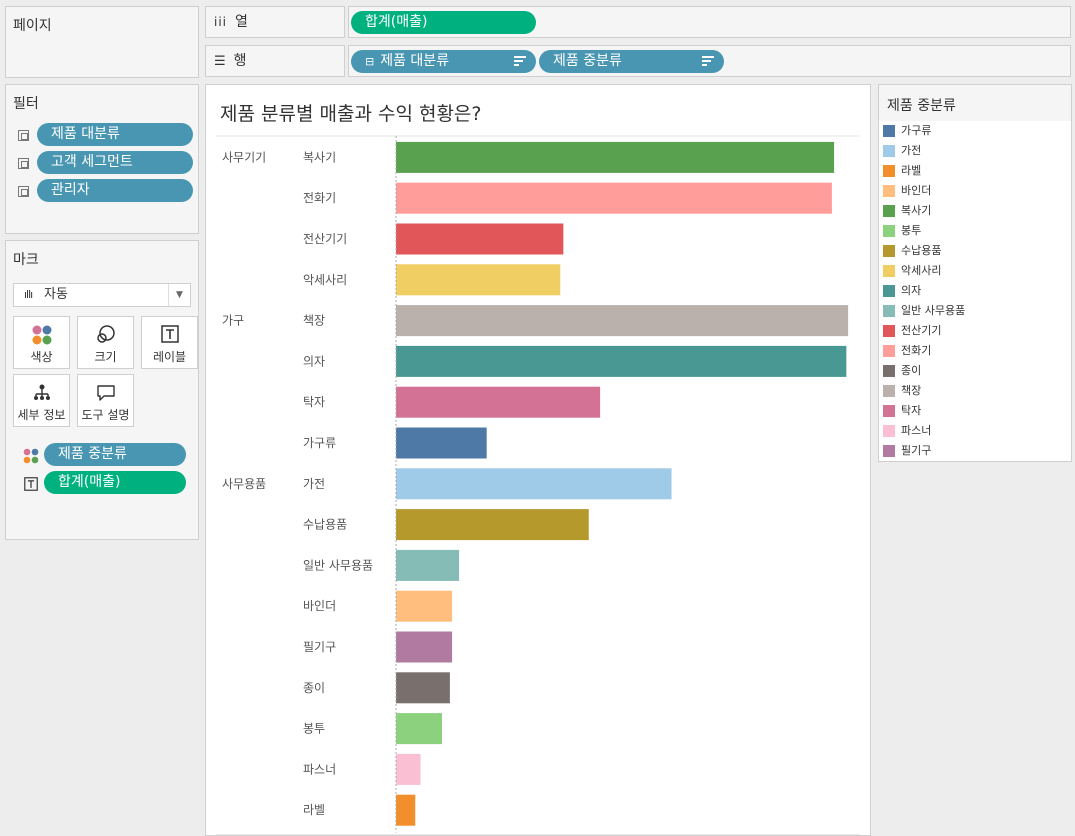  What do you see at coordinates (916, 450) in the screenshot?
I see `legend-label: 필기구` at bounding box center [916, 450].